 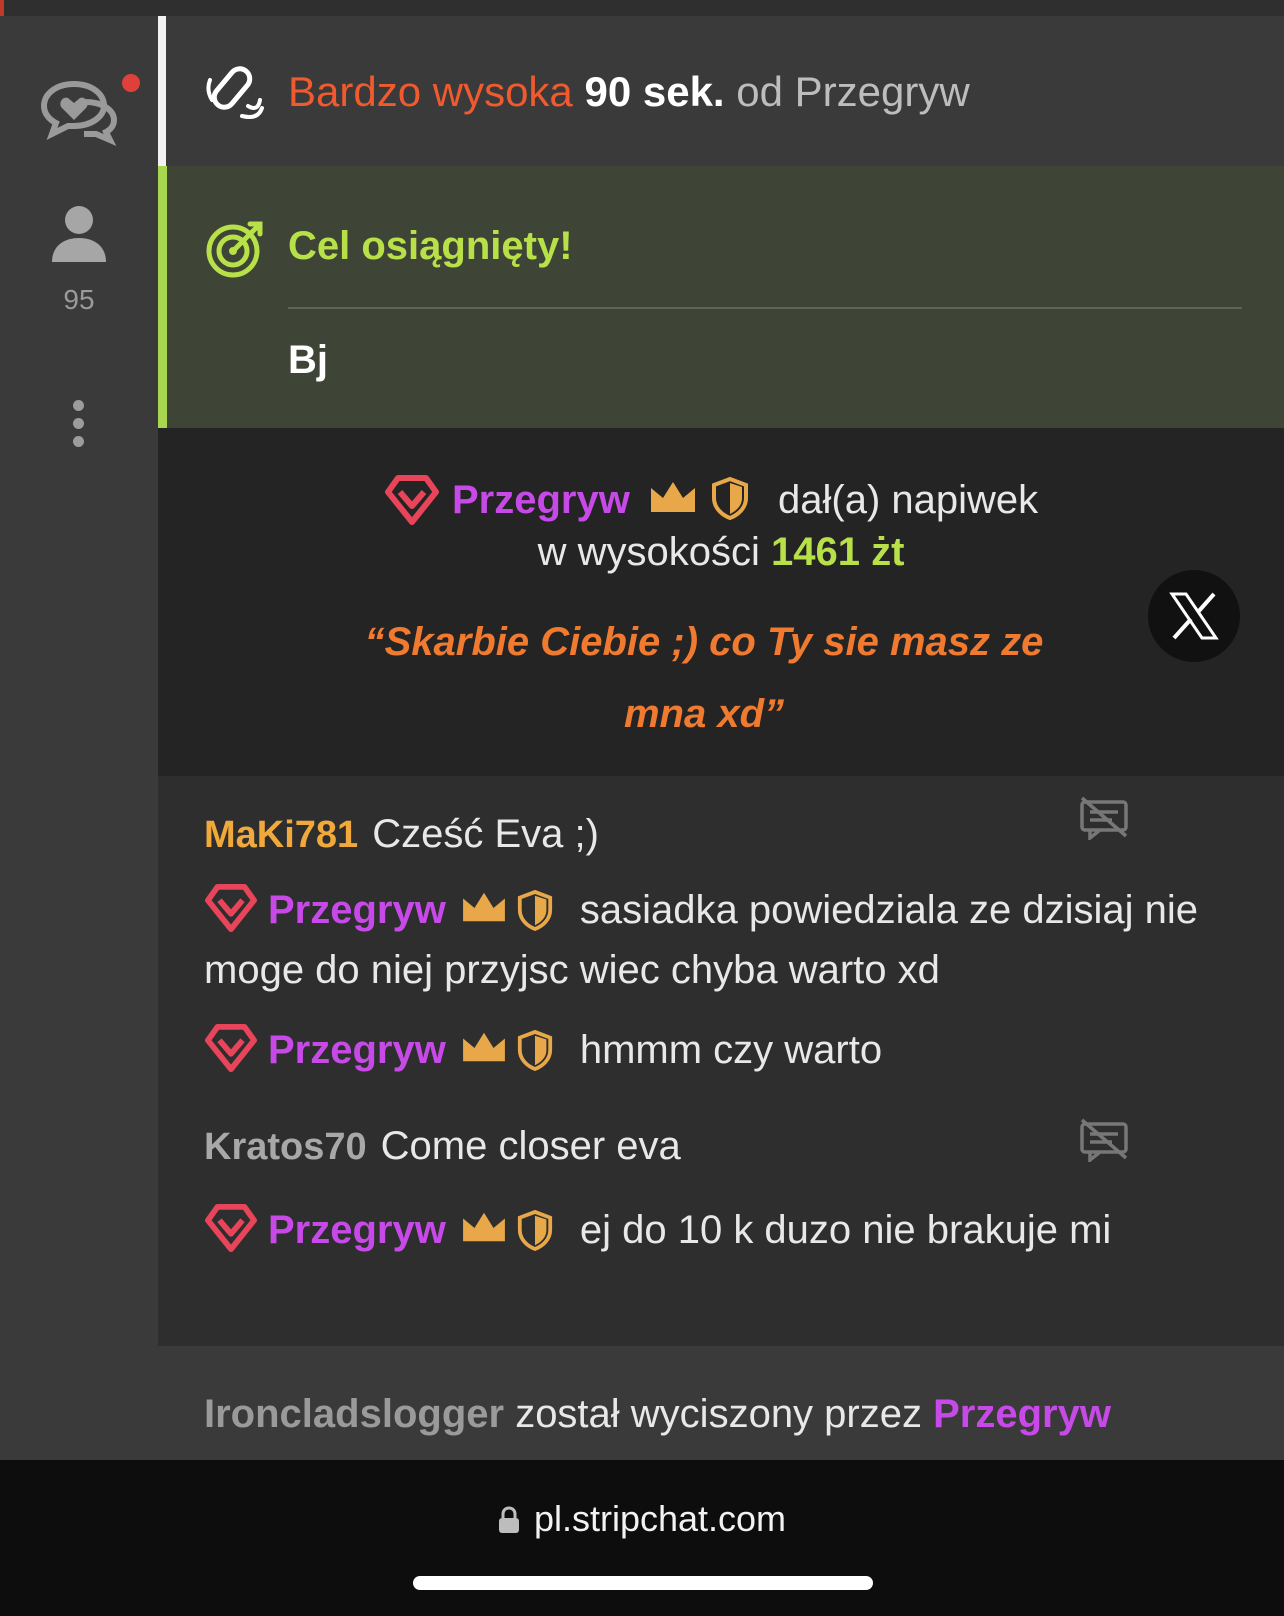 I want to click on target-icon, so click(x=235, y=249).